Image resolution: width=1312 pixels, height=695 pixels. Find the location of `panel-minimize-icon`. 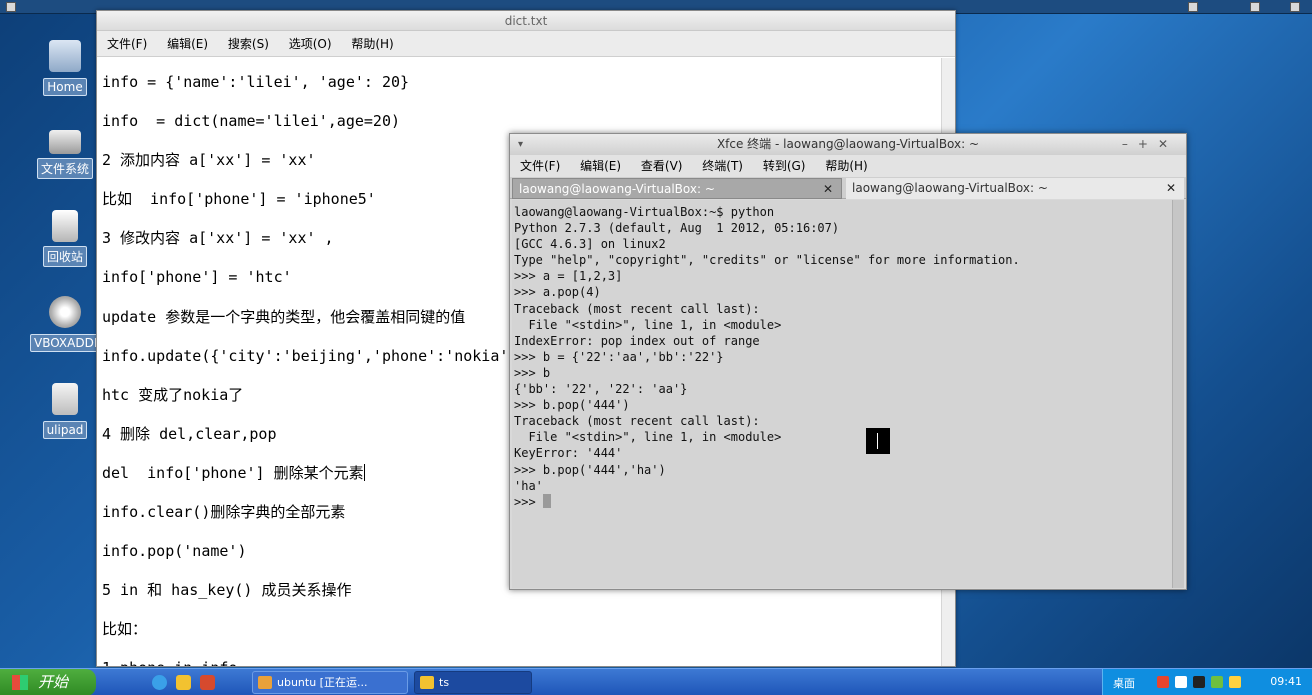

panel-minimize-icon is located at coordinates (1193, 7).